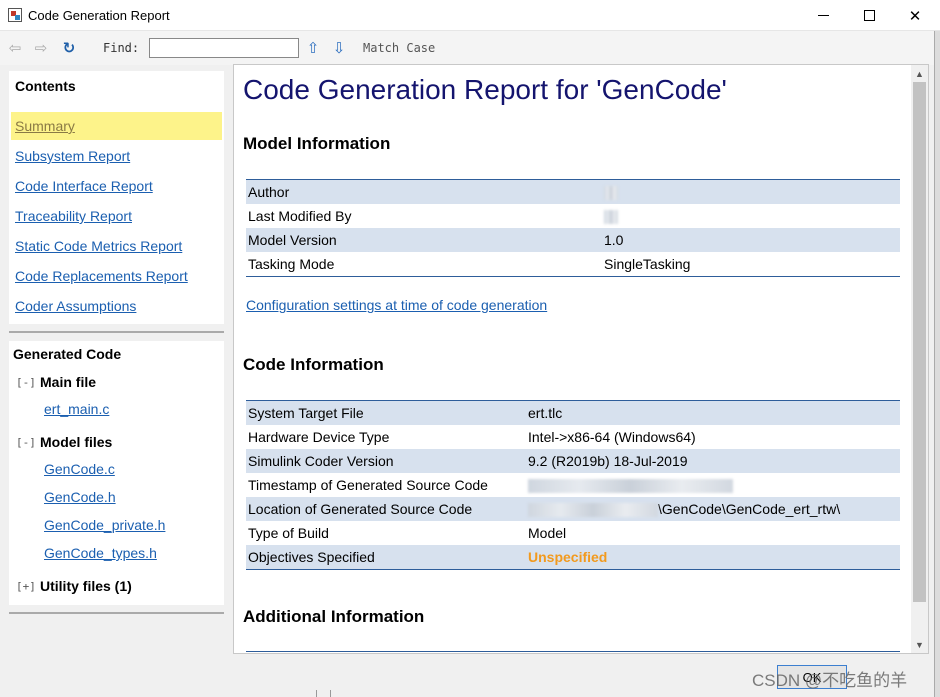  I want to click on row-key: Model Version, so click(292, 240).